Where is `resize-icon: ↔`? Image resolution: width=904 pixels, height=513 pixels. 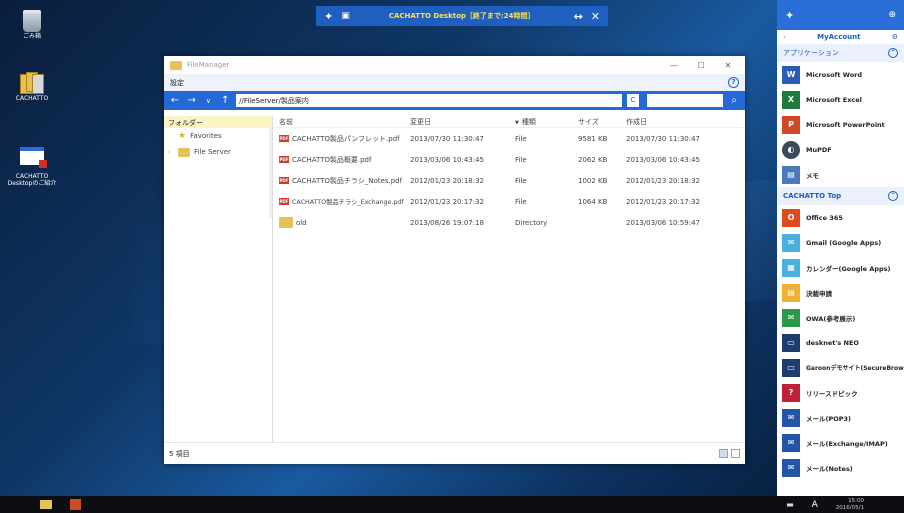 resize-icon: ↔ is located at coordinates (578, 16).